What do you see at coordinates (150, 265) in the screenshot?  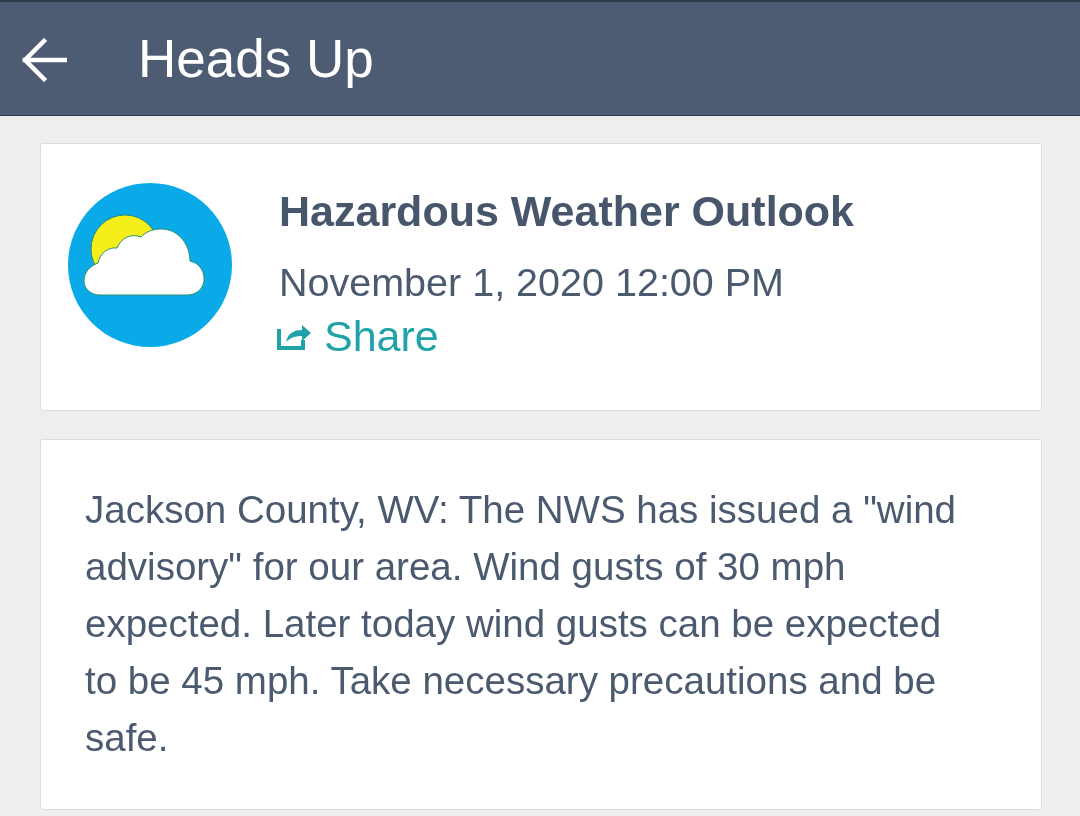 I see `sun-and-cloud-icon` at bounding box center [150, 265].